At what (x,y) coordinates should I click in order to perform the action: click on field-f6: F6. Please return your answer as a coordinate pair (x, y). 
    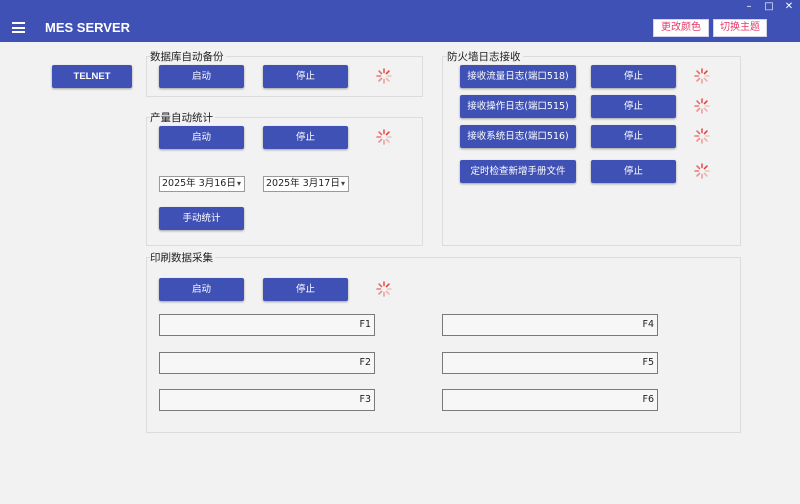
    Looking at the image, I should click on (550, 400).